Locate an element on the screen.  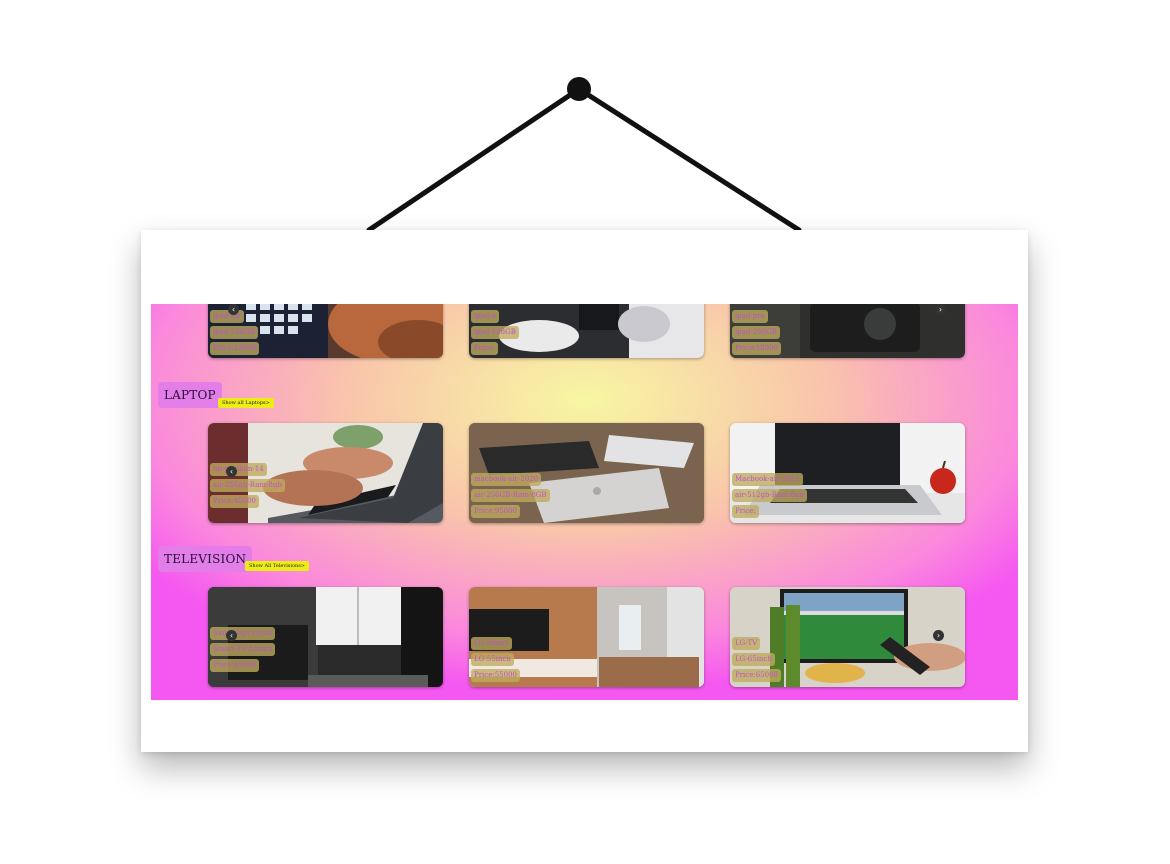
product-card: LG-Smart LG-55inch Price:55000 is located at coordinates (586, 637).